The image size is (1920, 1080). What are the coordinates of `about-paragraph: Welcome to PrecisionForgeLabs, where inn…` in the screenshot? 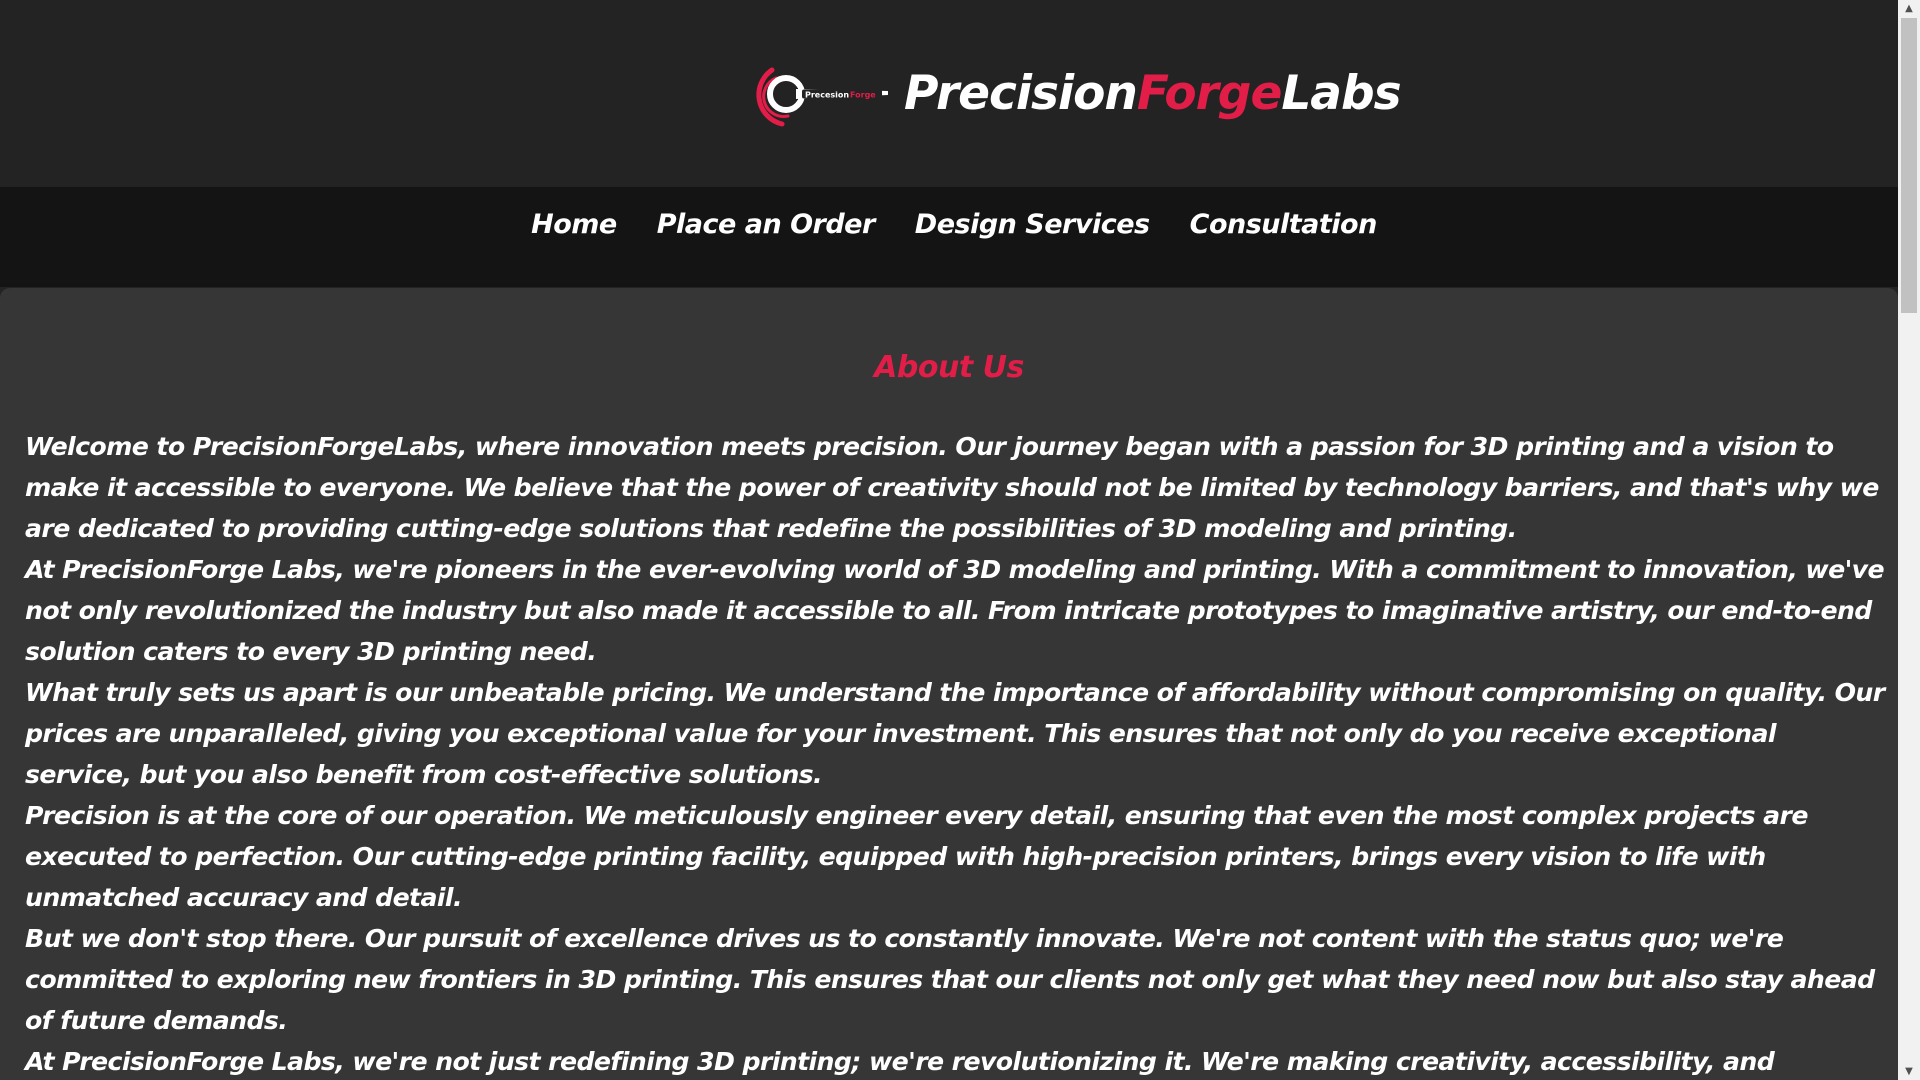 It's located at (952, 487).